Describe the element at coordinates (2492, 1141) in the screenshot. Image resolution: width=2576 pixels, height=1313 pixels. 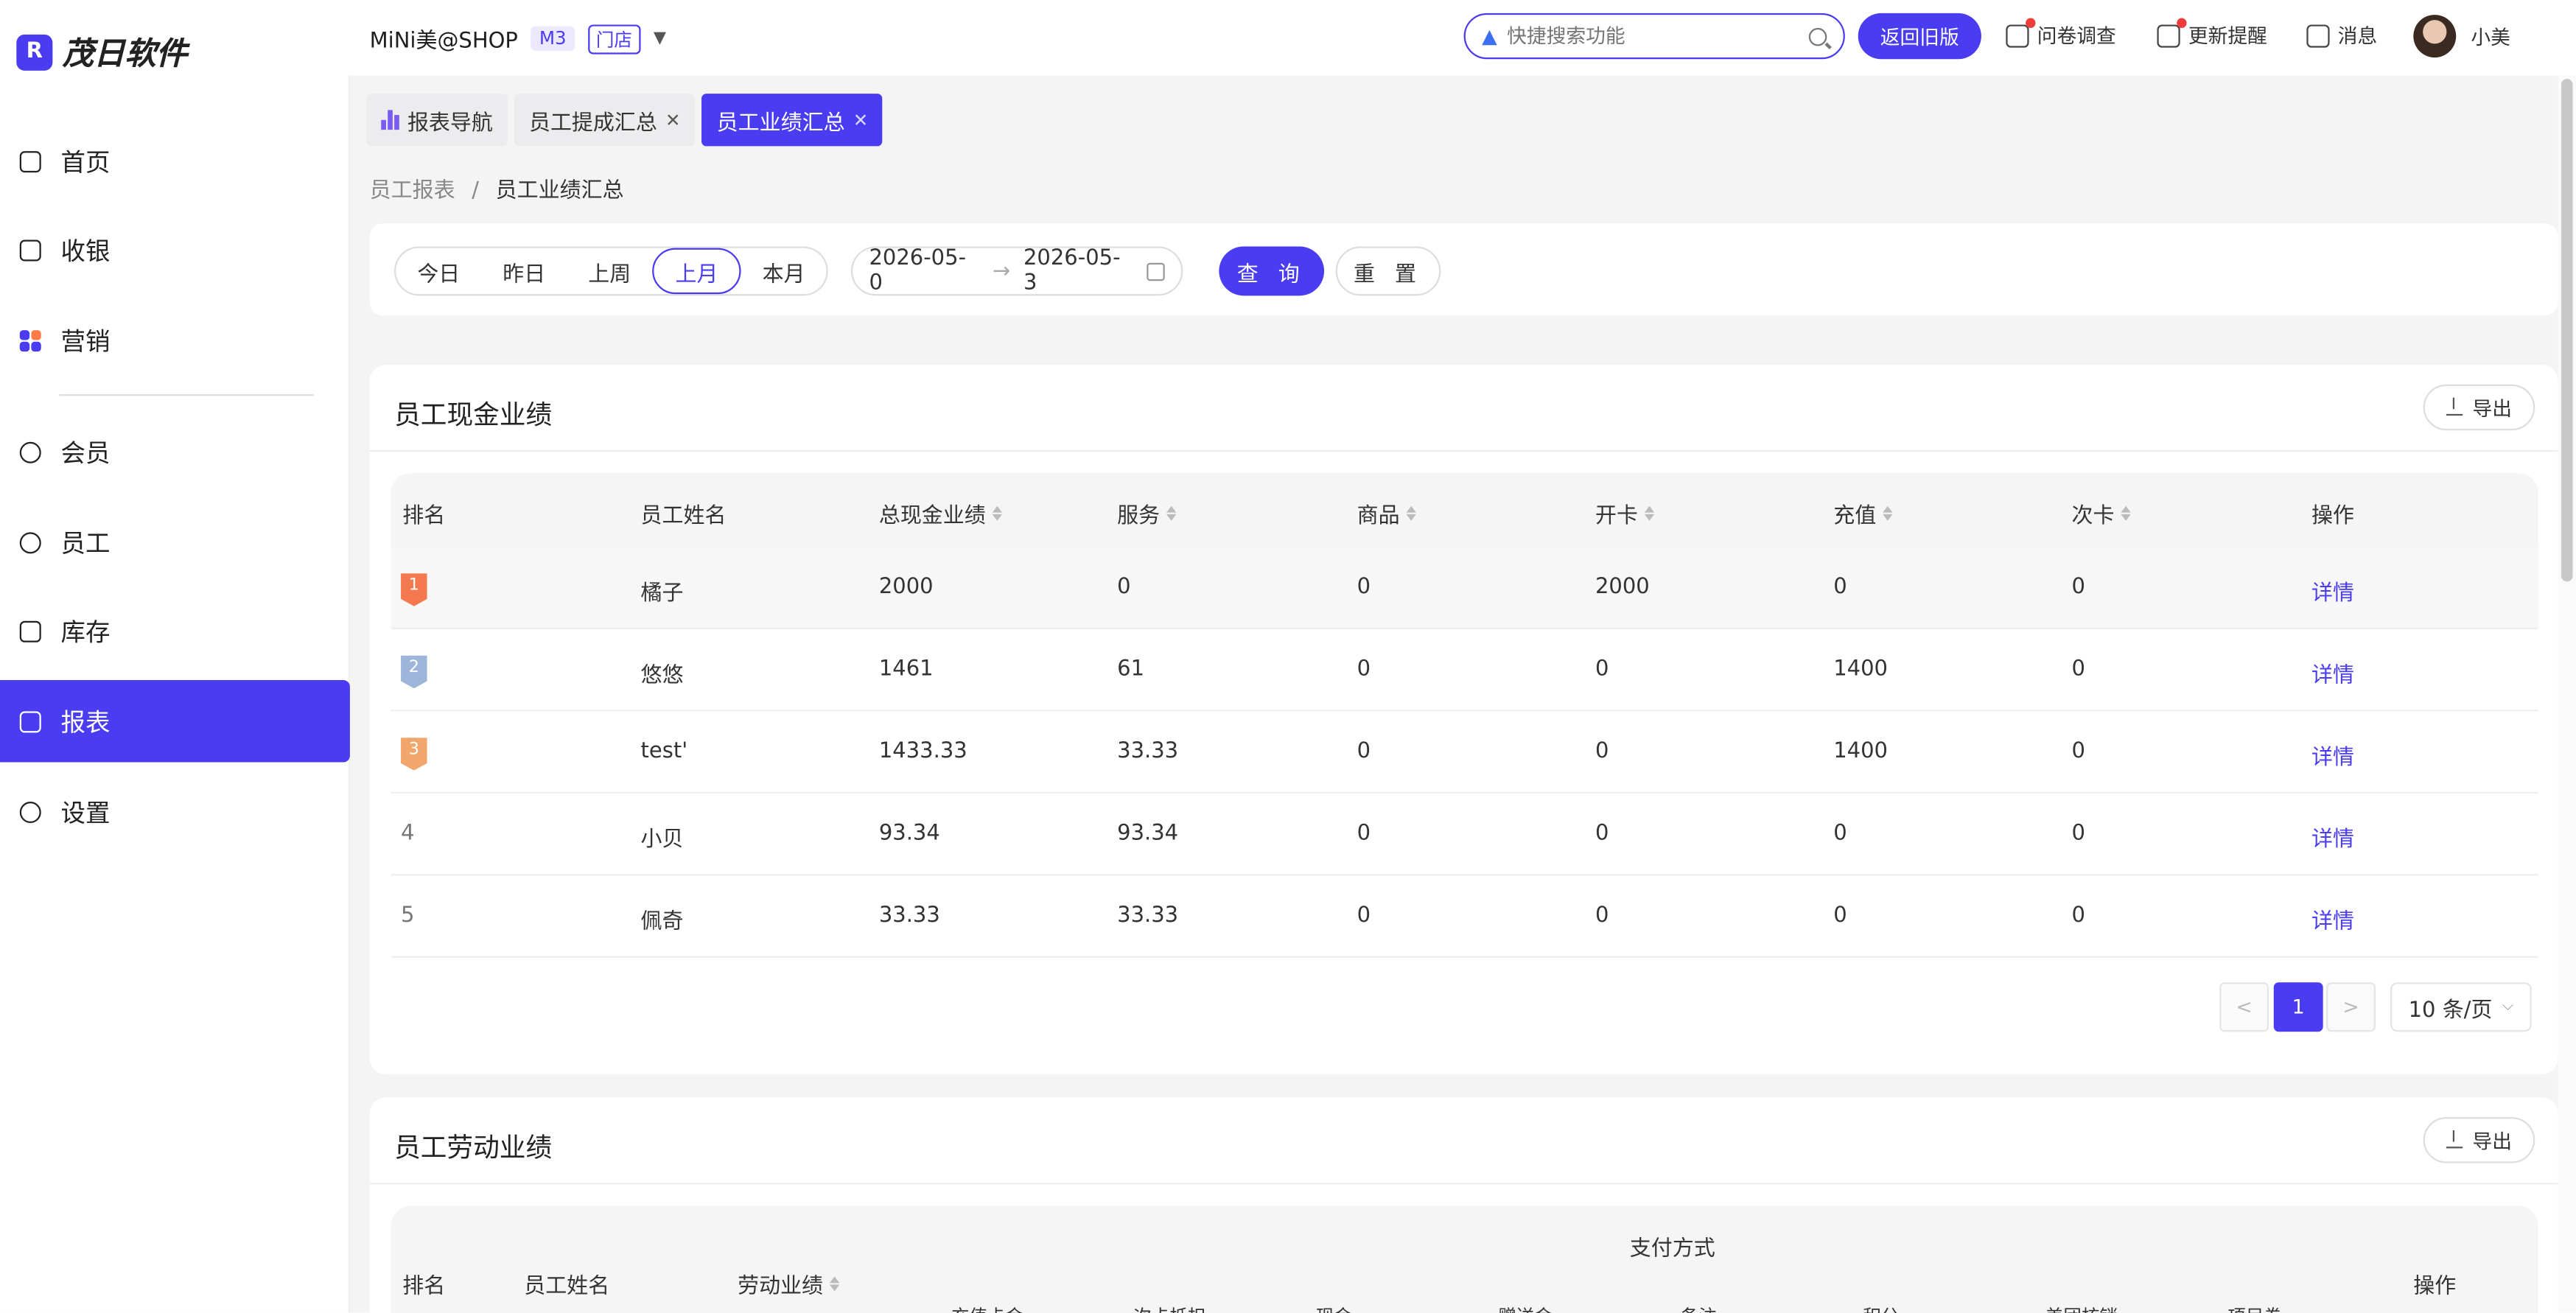
I see `export-label: 导出` at that location.